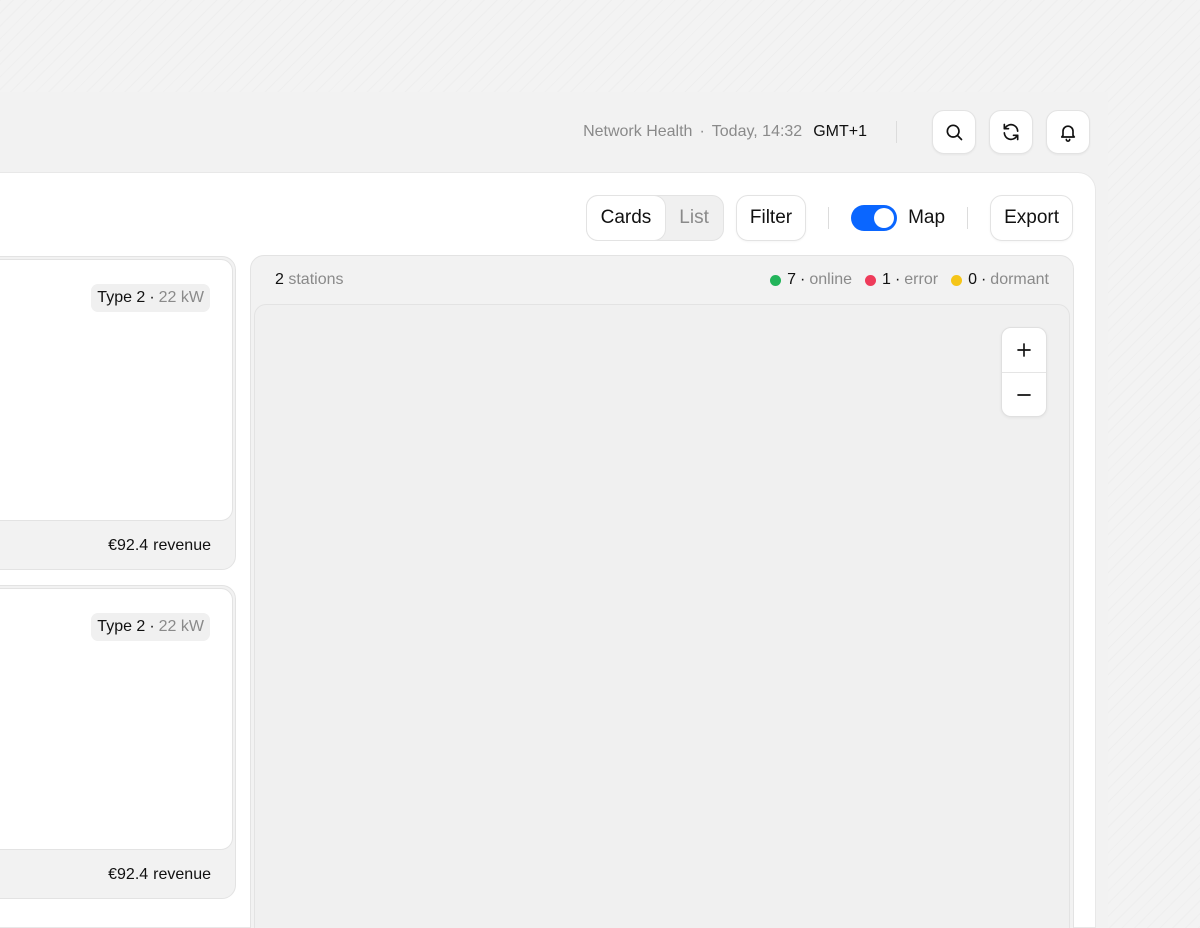 The height and width of the screenshot is (928, 1200). I want to click on error-label: error, so click(921, 279).